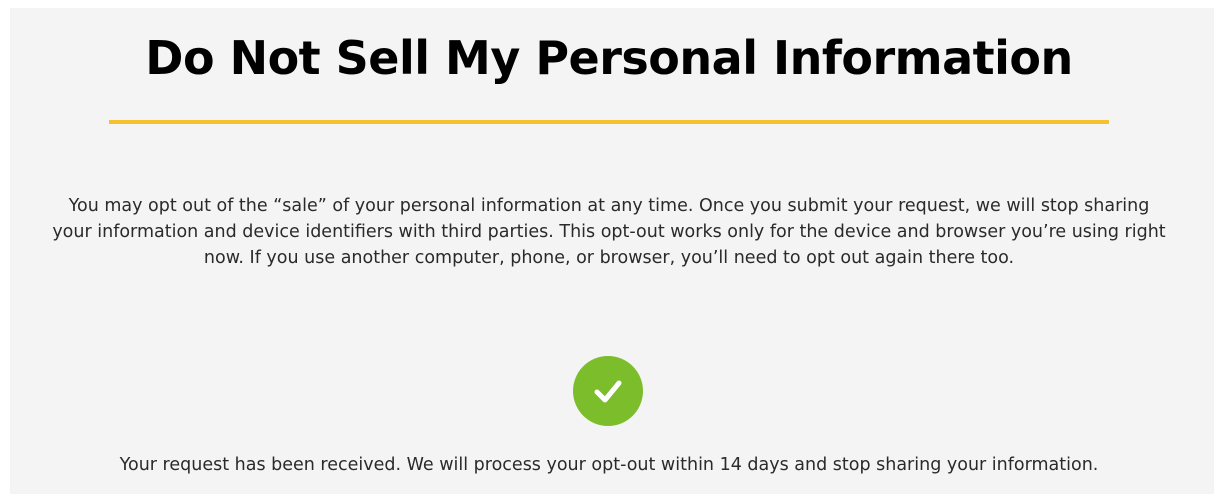 Image resolution: width=1214 pixels, height=494 pixels. Describe the element at coordinates (609, 122) in the screenshot. I see `title-divider` at that location.